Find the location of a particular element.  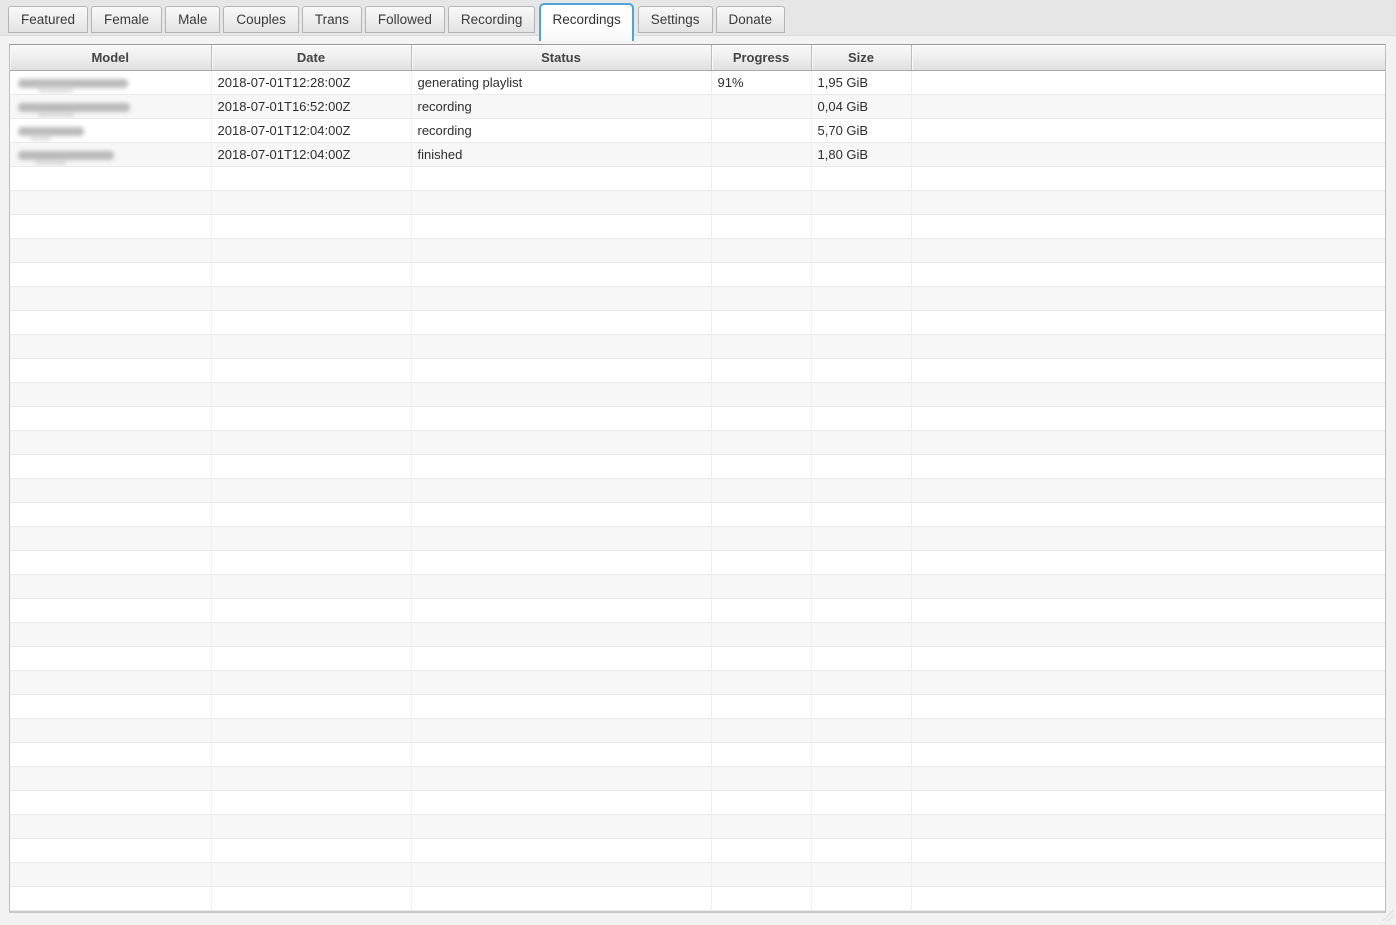

table-row: 2018-07-01T12:04:00Zfinished1,80 GiB is located at coordinates (697, 154).